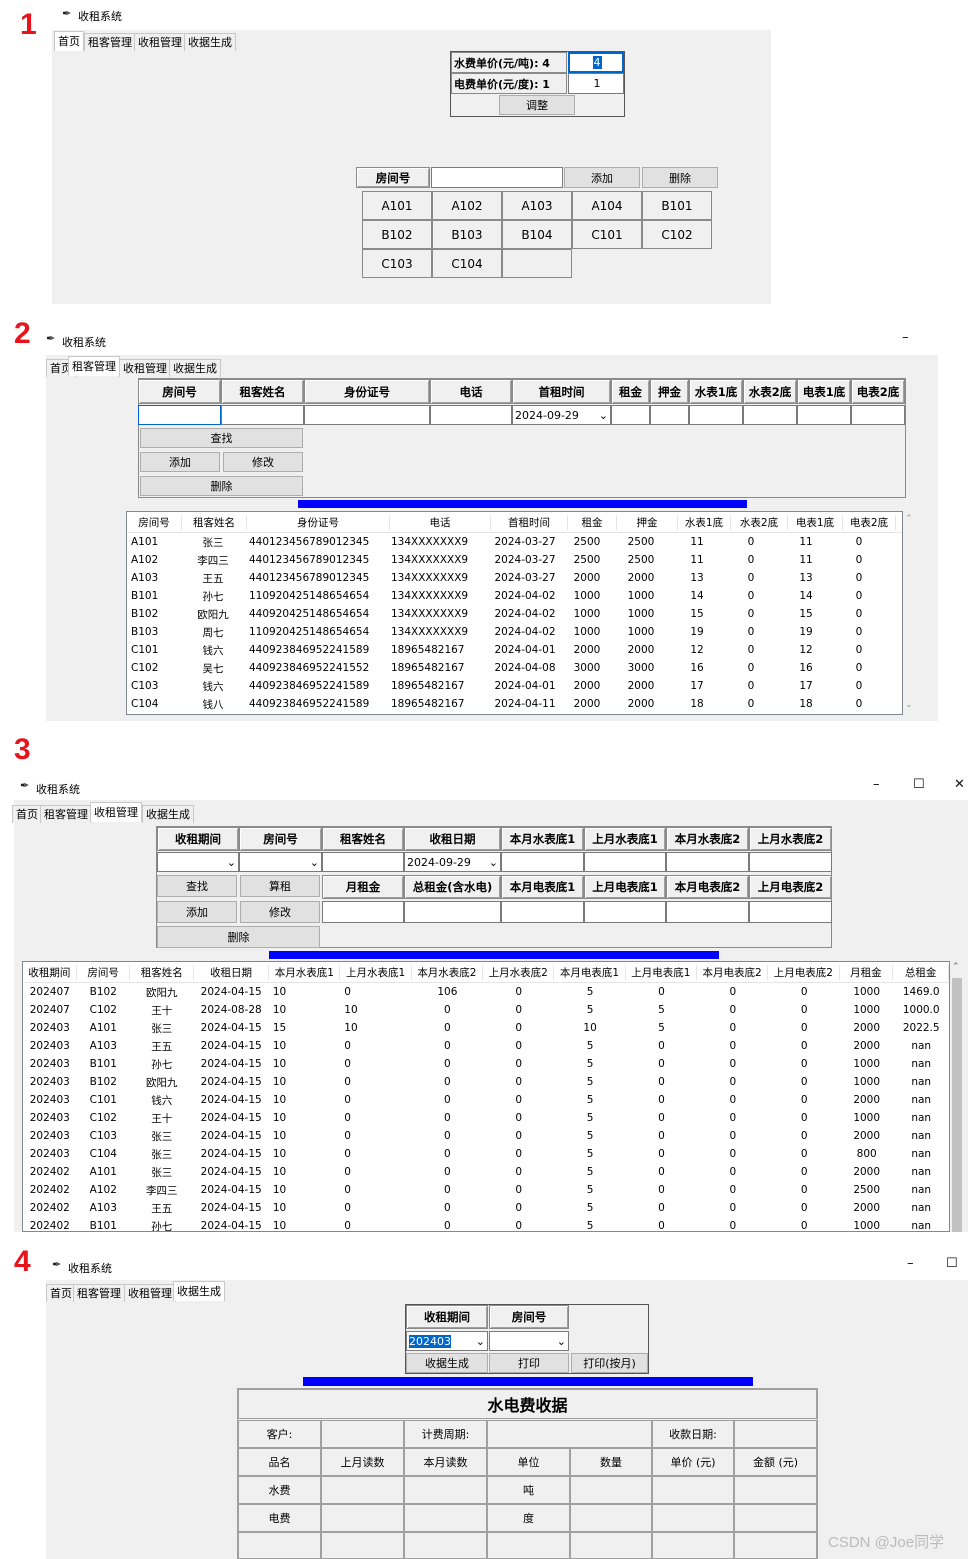 The height and width of the screenshot is (1559, 968). What do you see at coordinates (486, 1154) in the screenshot?
I see `table-row: 202403 C104 张三 2024-04-15 10 0 0 0 5 0 0 0 800 nan` at bounding box center [486, 1154].